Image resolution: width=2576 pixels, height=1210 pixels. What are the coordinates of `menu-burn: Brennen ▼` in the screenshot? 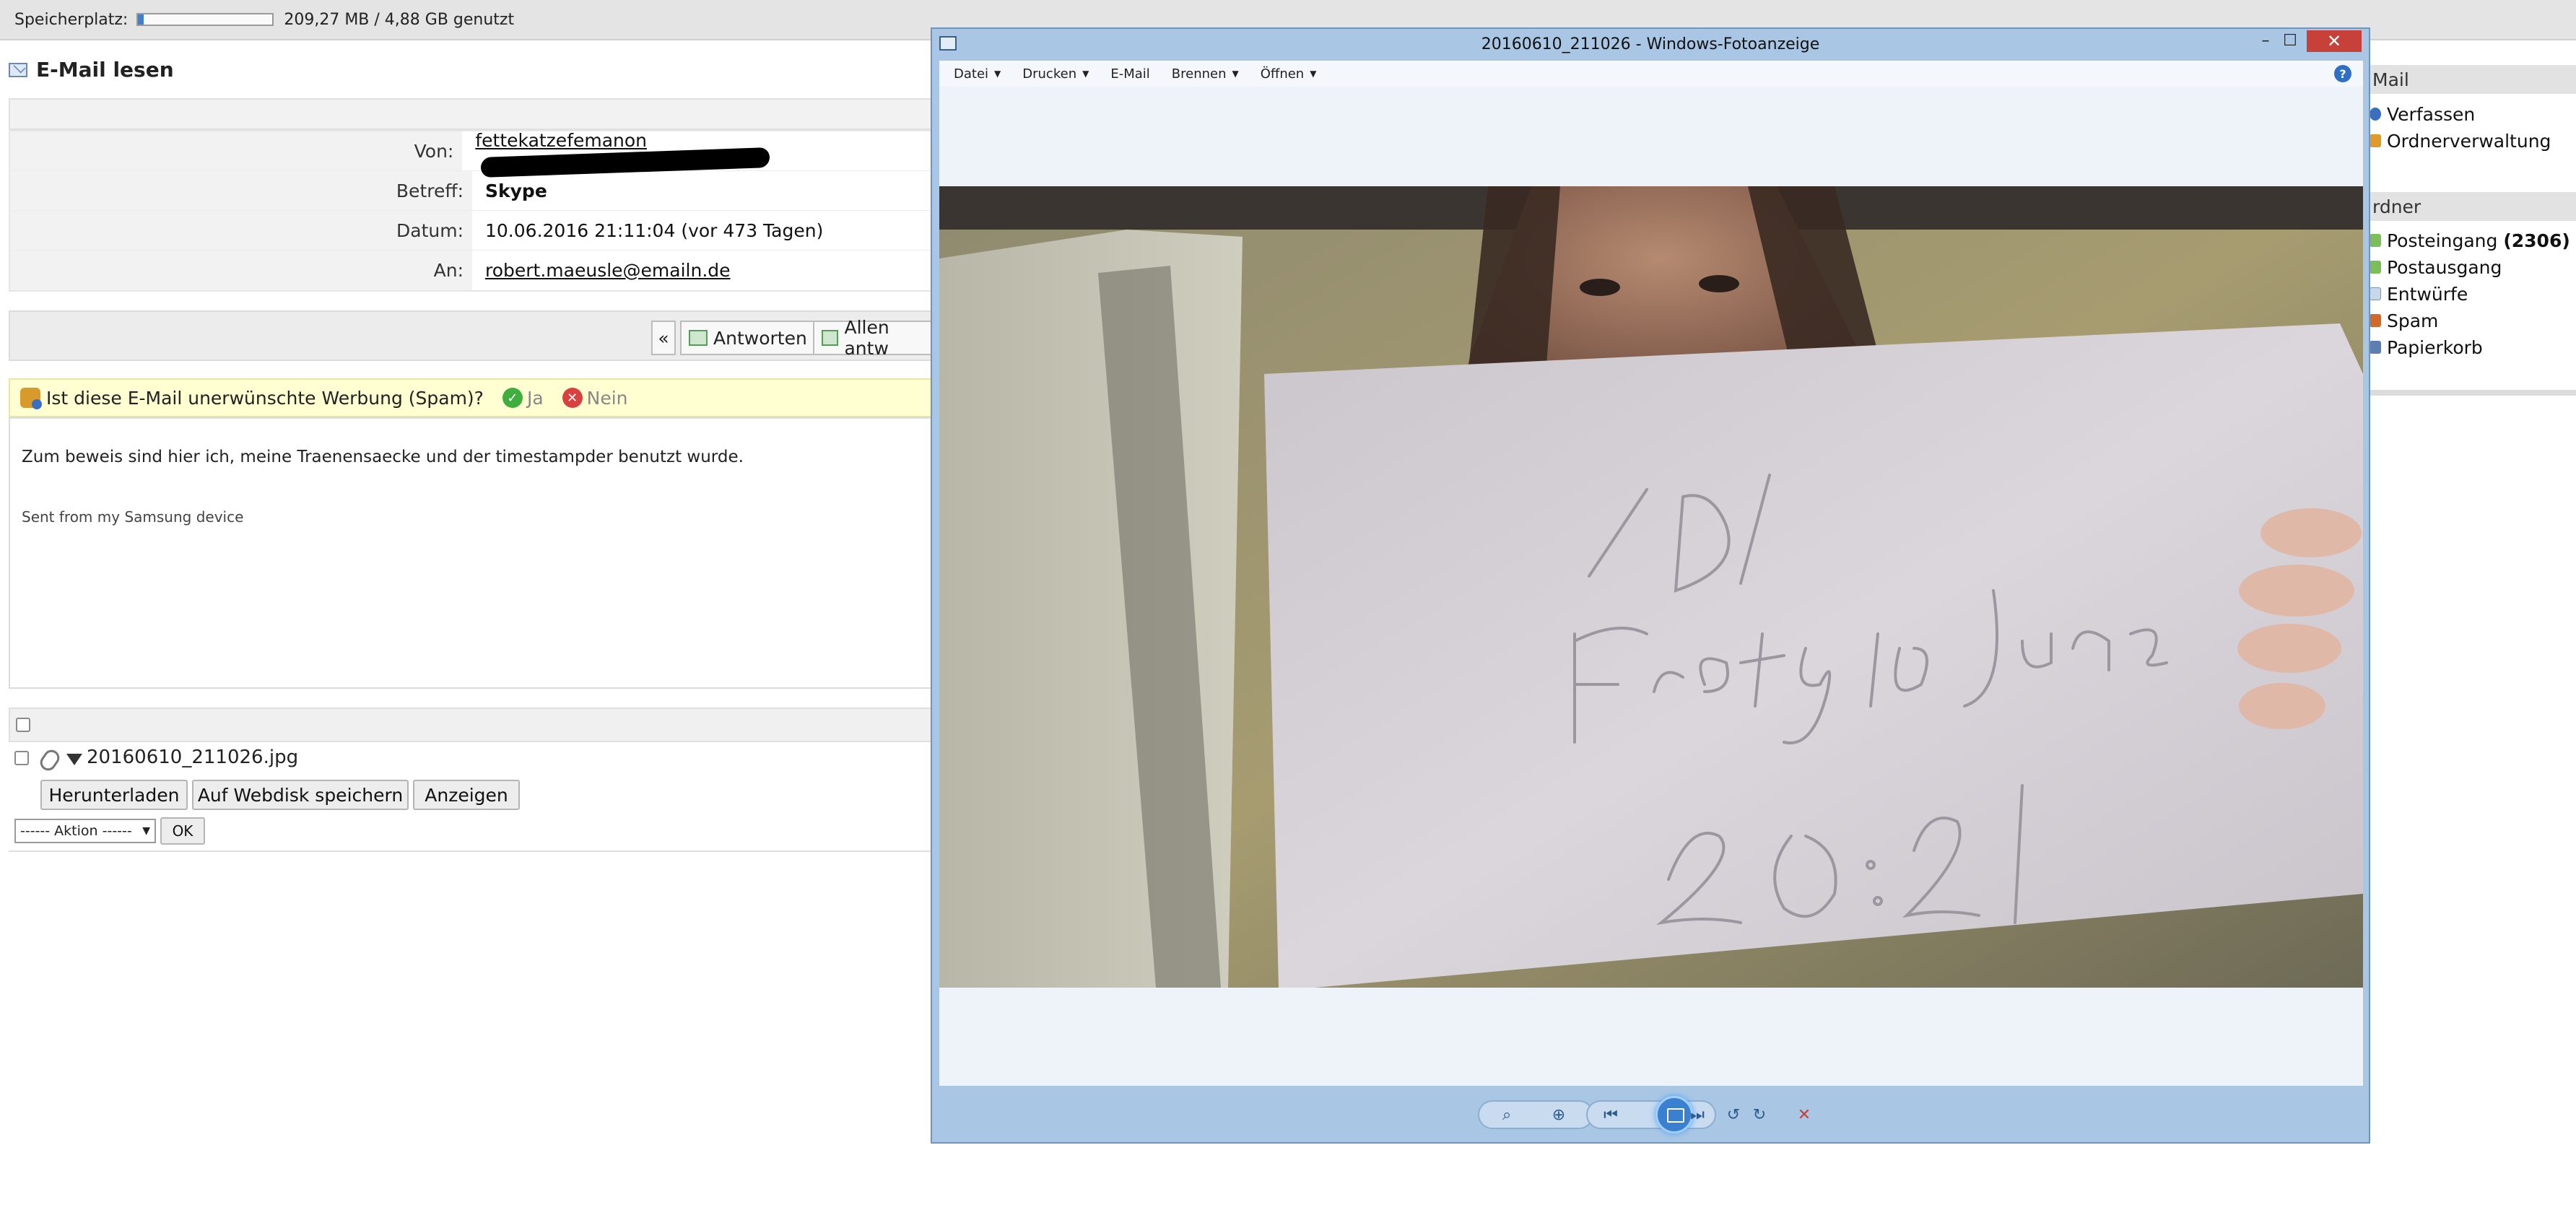 It's located at (1205, 74).